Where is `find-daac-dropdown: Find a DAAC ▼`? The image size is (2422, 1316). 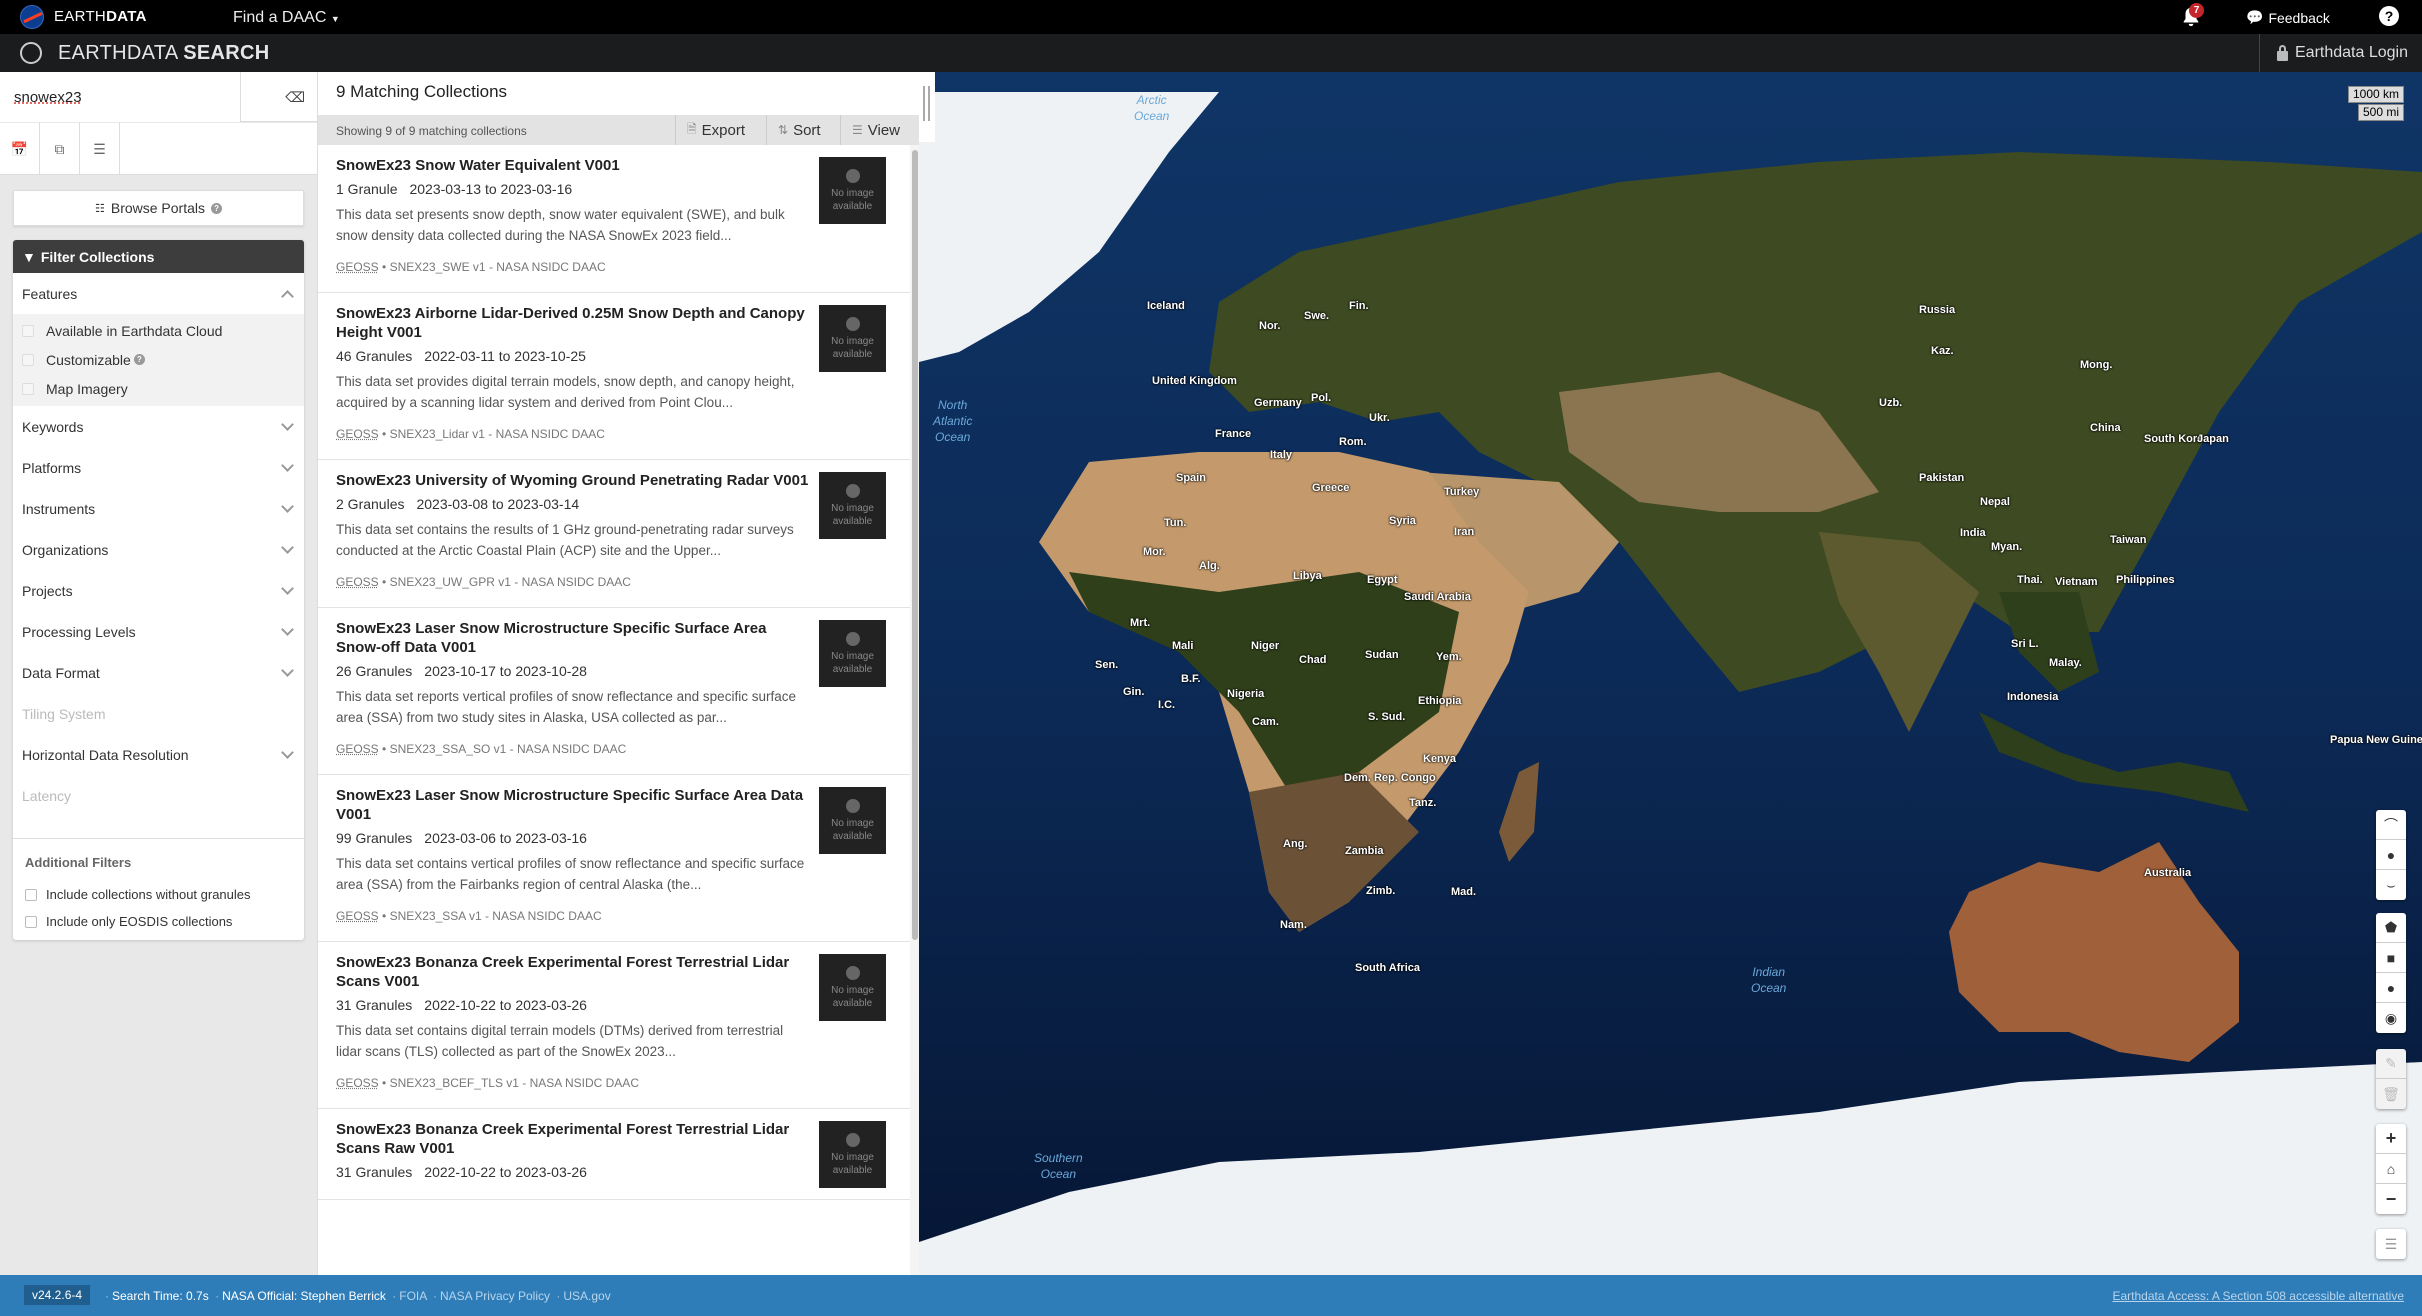 find-daac-dropdown: Find a DAAC ▼ is located at coordinates (286, 18).